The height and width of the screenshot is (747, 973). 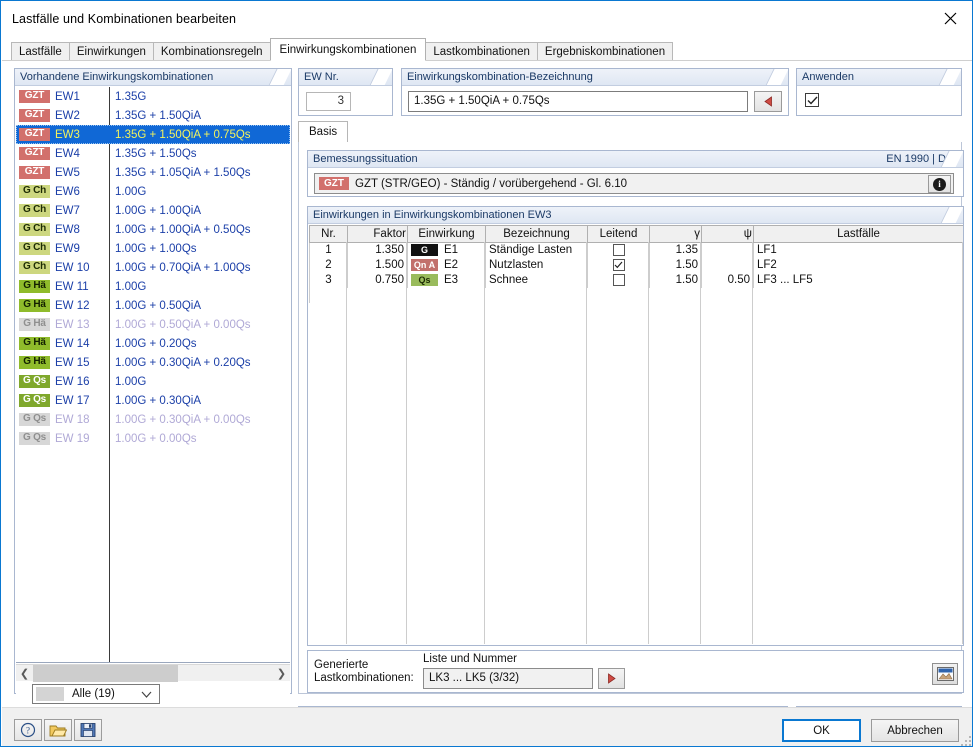 What do you see at coordinates (153, 419) in the screenshot?
I see `list-item: G Qs EW 18 1.00G + 0.30QiA + 0.00Qs` at bounding box center [153, 419].